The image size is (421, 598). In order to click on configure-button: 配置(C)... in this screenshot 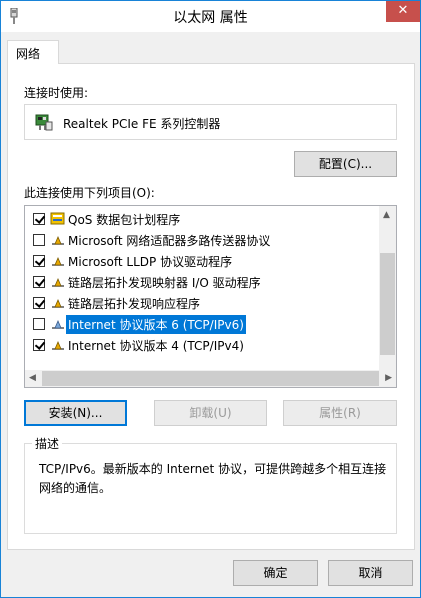, I will do `click(345, 164)`.